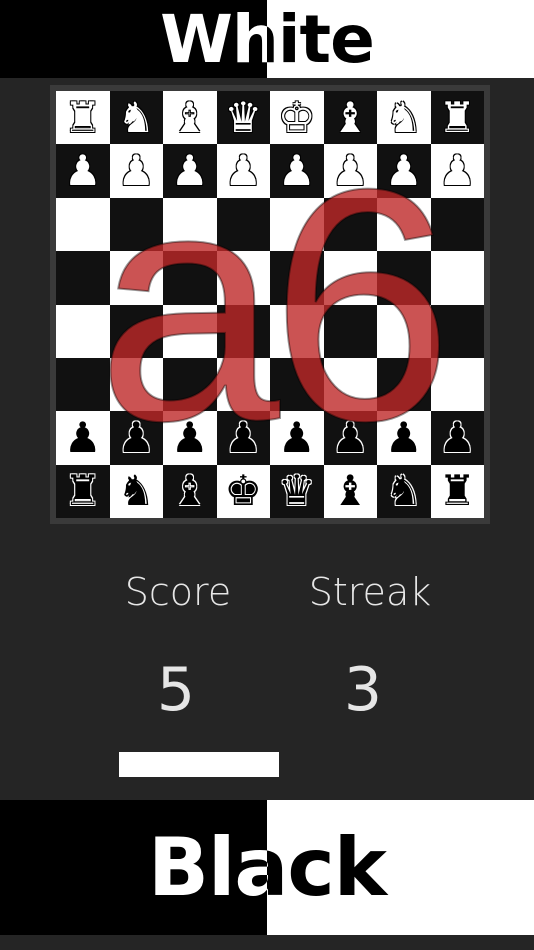  Describe the element at coordinates (83, 384) in the screenshot. I see `square-a6` at that location.